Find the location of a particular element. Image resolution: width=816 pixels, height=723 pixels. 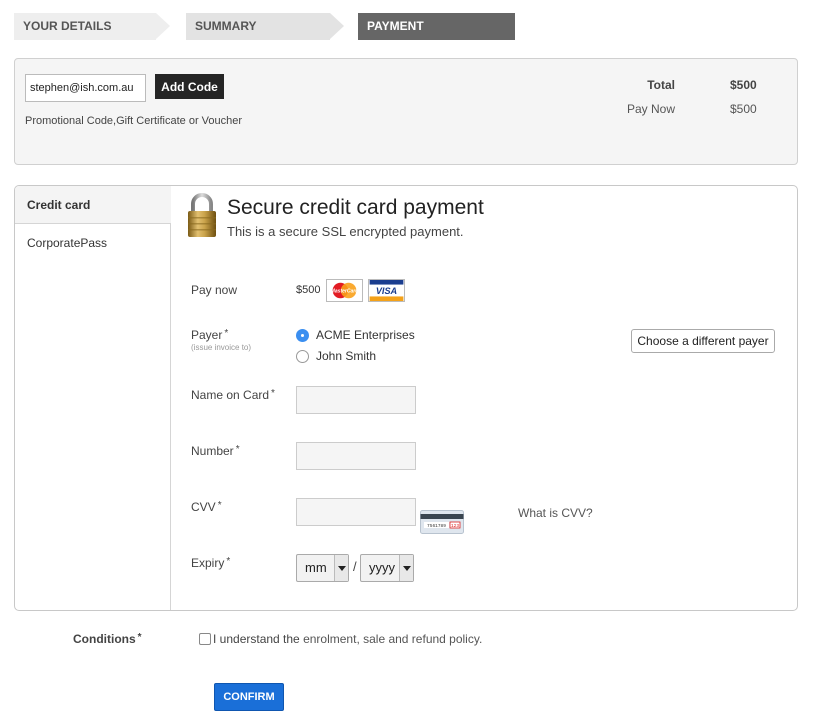

refund-policy-link: enrolment, sale and refund policy. is located at coordinates (392, 639).